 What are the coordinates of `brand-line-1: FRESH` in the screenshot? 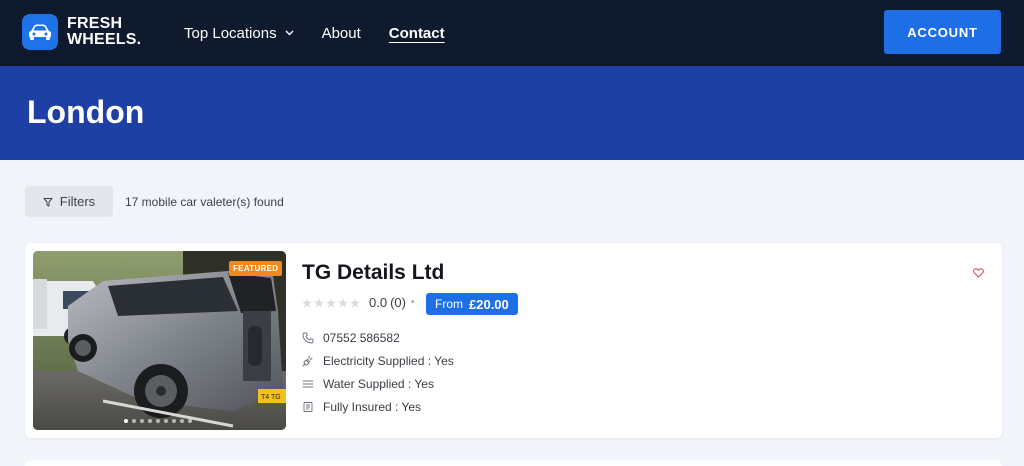 It's located at (95, 23).